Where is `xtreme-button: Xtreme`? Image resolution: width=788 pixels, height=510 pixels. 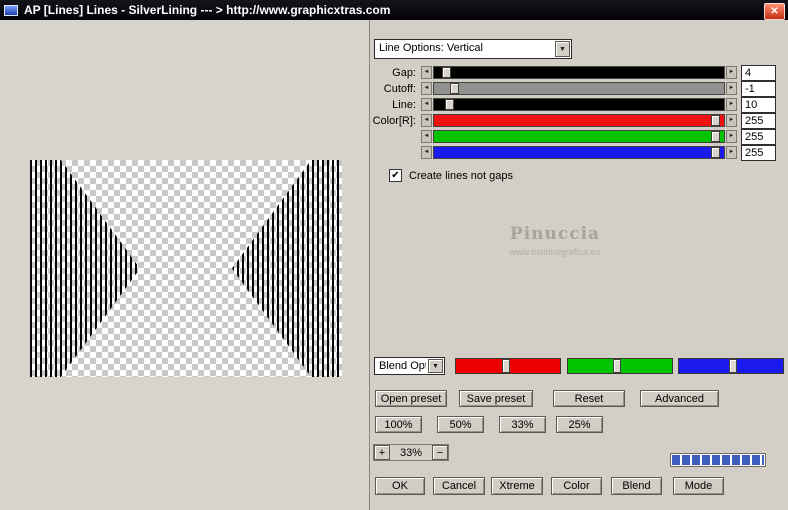 xtreme-button: Xtreme is located at coordinates (517, 486).